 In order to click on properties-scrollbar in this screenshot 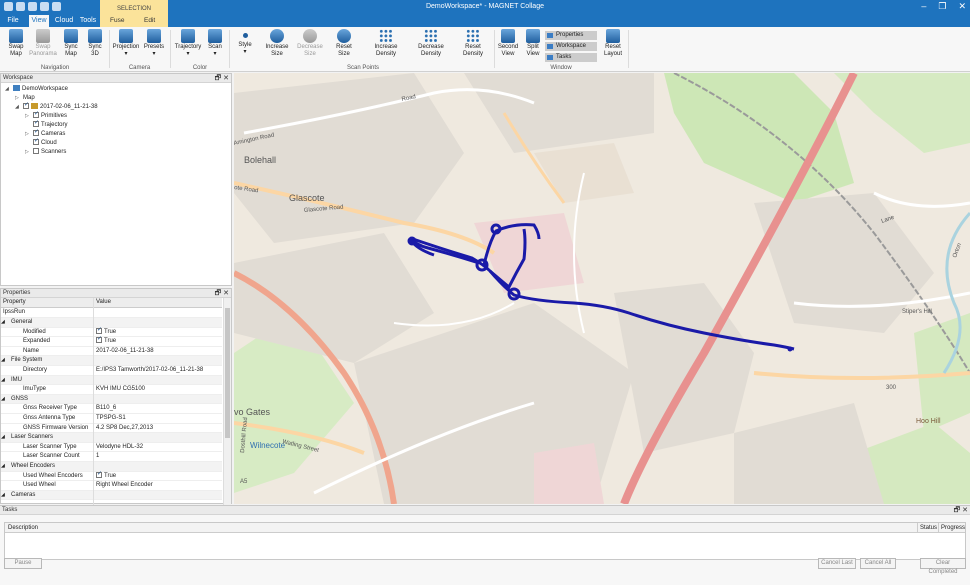, I will do `click(227, 401)`.